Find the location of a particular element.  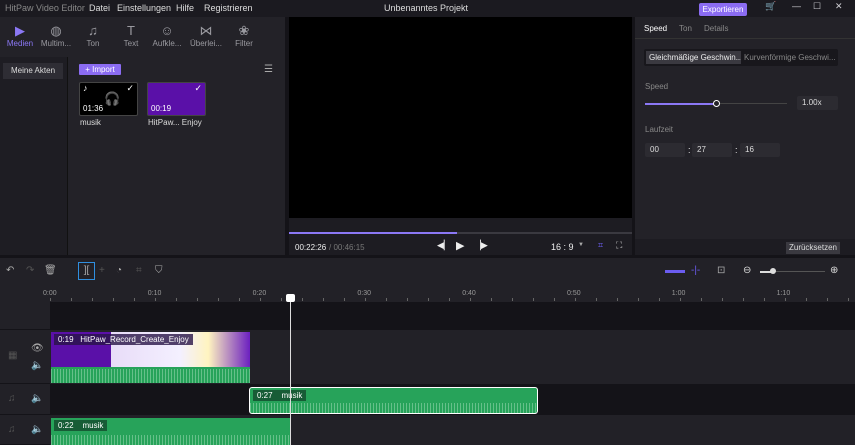

media-item-video: ✓ 00:19 is located at coordinates (176, 99).